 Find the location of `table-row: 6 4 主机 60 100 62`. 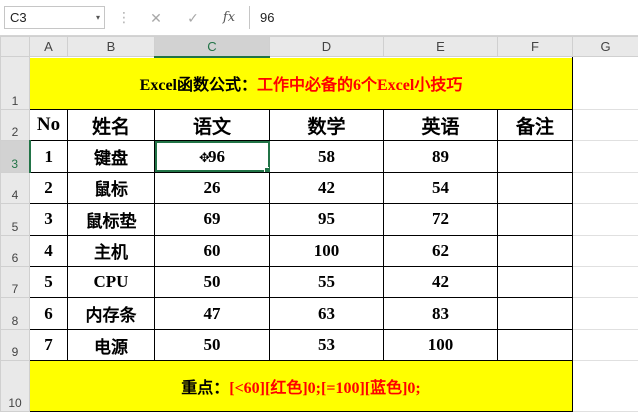

table-row: 6 4 主机 60 100 62 is located at coordinates (319, 250).